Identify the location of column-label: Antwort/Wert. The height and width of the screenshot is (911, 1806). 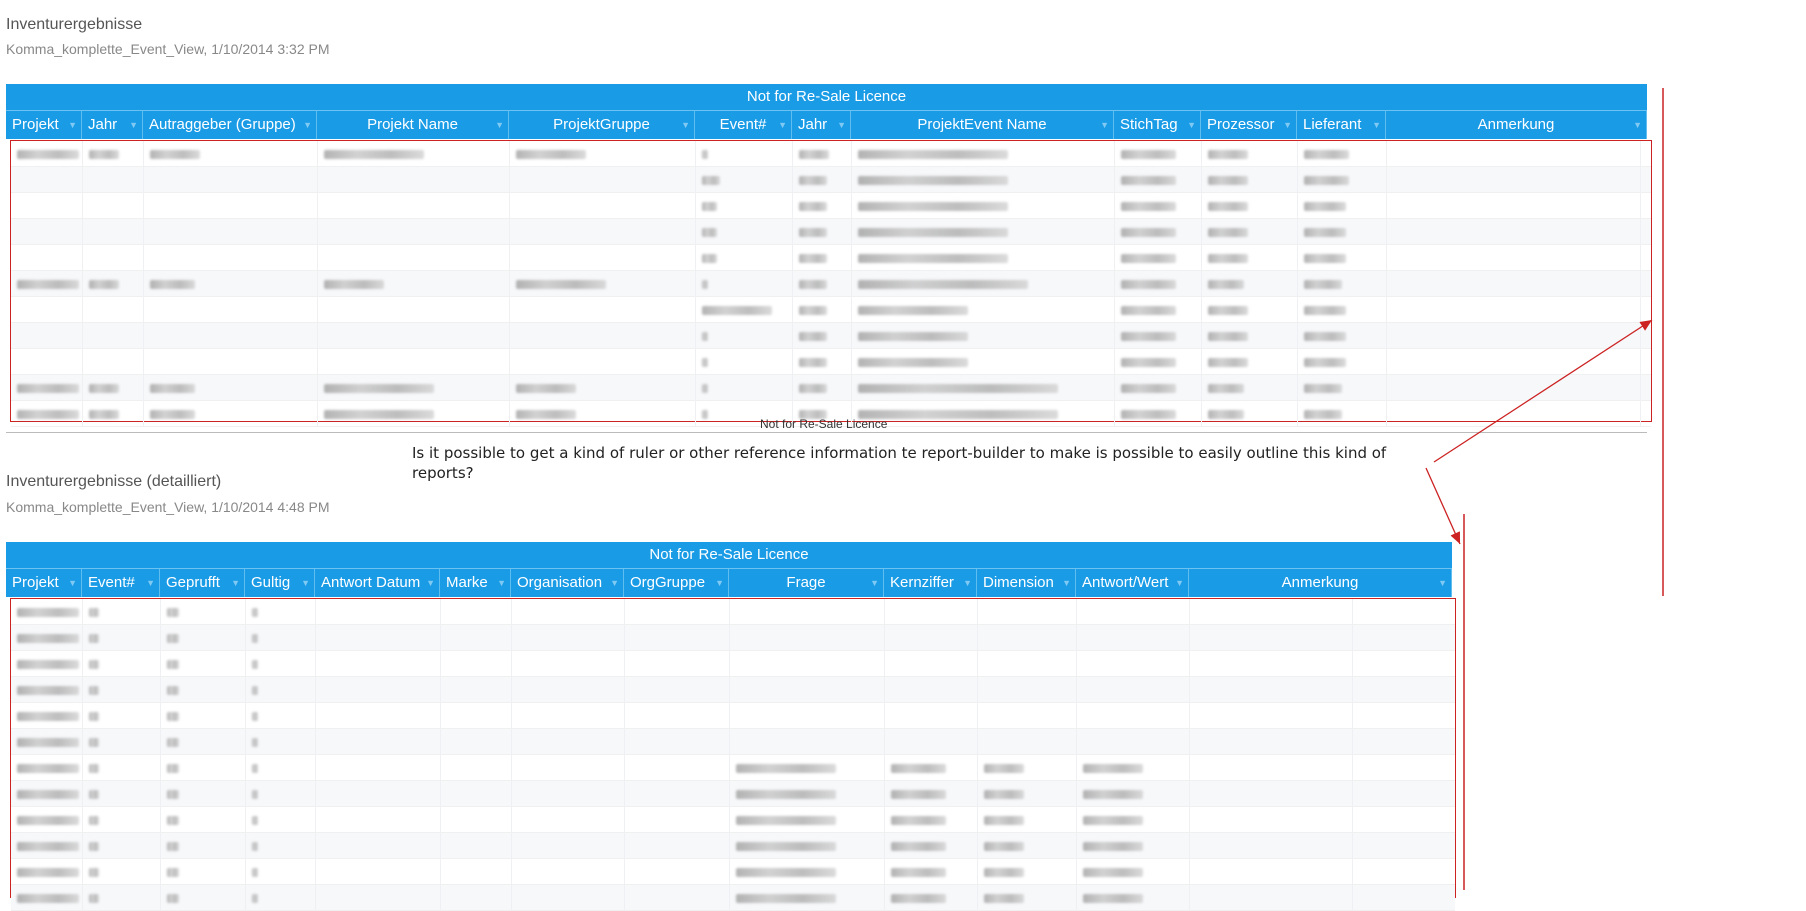
(1125, 582).